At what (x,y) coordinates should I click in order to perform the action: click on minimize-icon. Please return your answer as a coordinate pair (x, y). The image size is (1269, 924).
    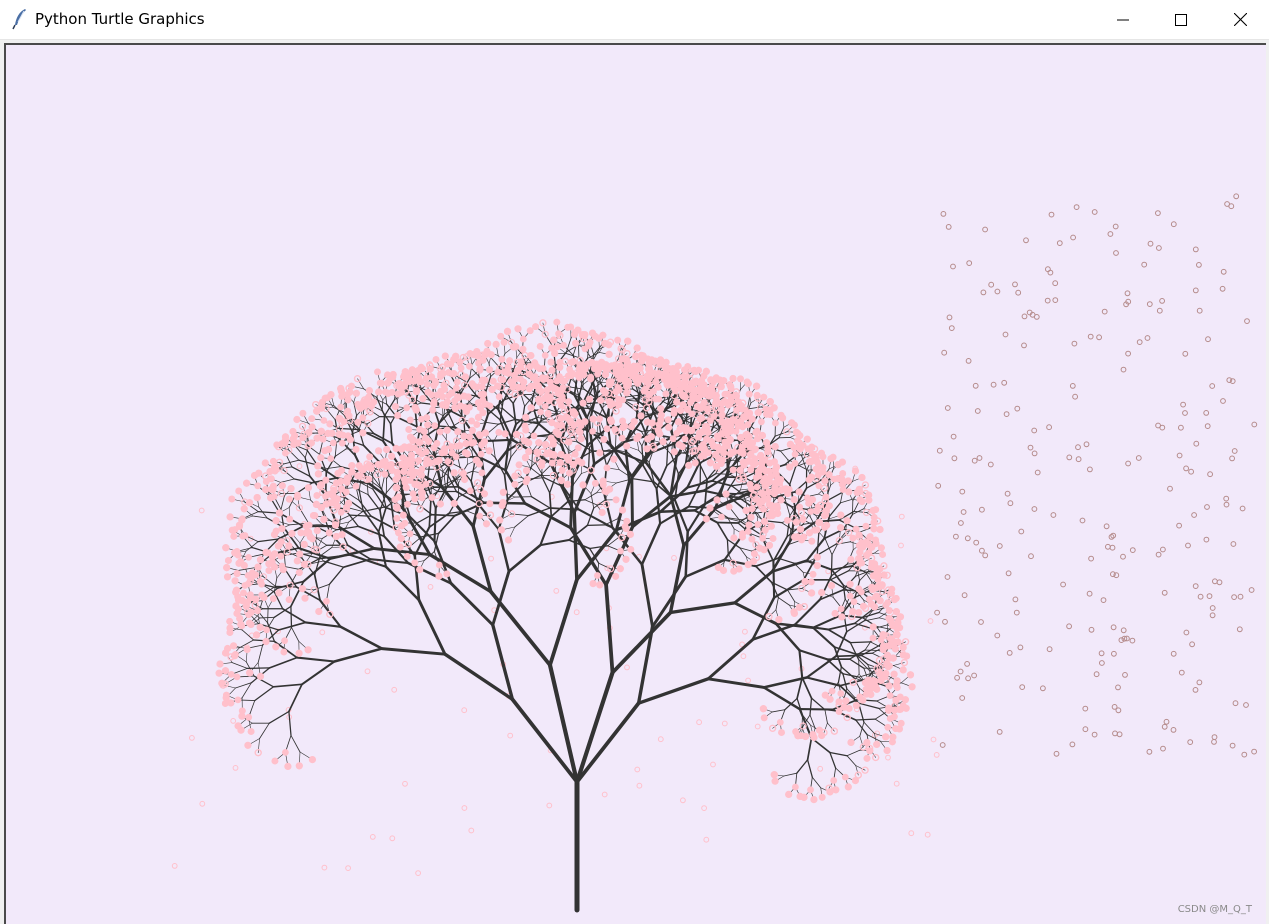
    Looking at the image, I should click on (1123, 20).